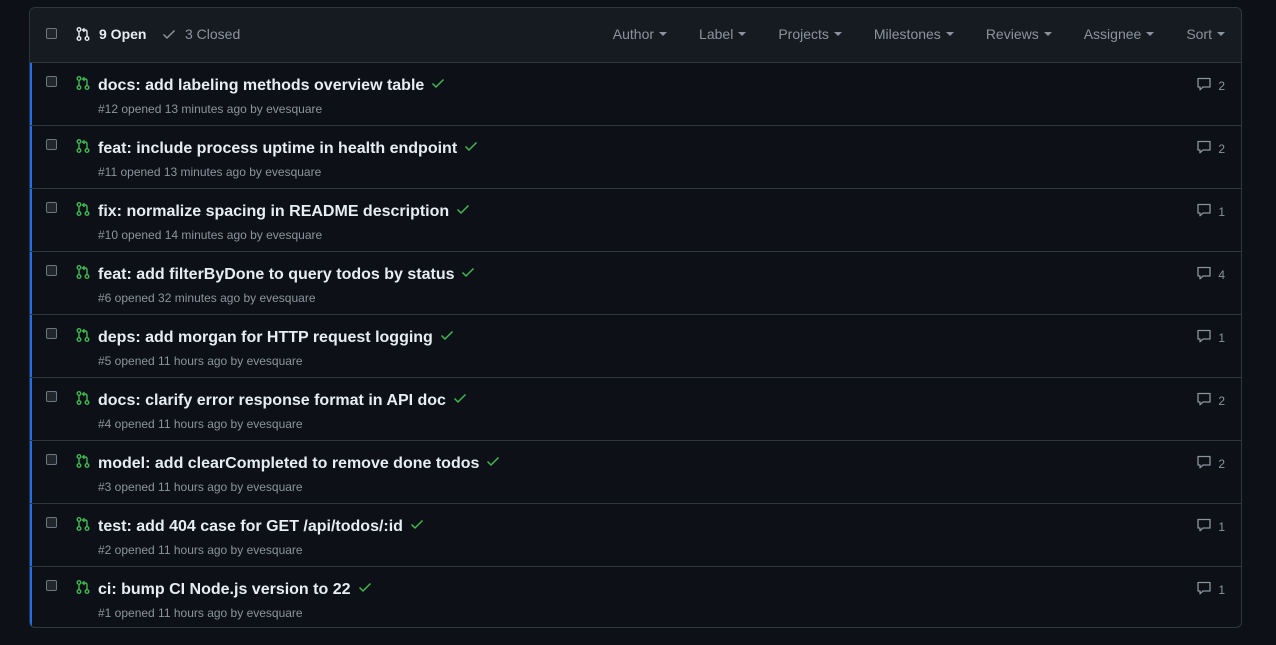 The width and height of the screenshot is (1276, 645). I want to click on closed-filter-tab: 3 Closed, so click(200, 34).